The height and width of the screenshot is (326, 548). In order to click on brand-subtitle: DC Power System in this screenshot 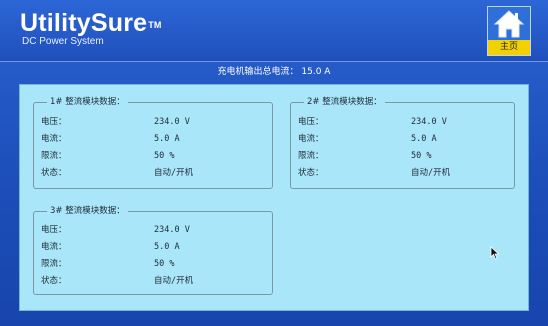, I will do `click(63, 41)`.